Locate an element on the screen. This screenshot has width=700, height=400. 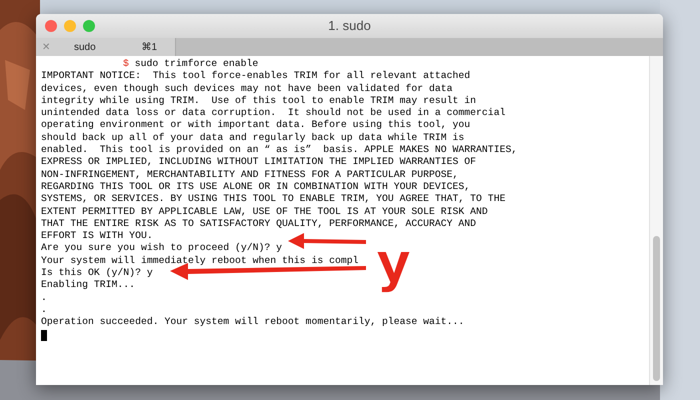
terminal-line: SYSTEMS, OR SERVICES. BY USING THIS TOOL TO ENABLE TRIM, YOU AGREE THAT, TO THE is located at coordinates (273, 199).